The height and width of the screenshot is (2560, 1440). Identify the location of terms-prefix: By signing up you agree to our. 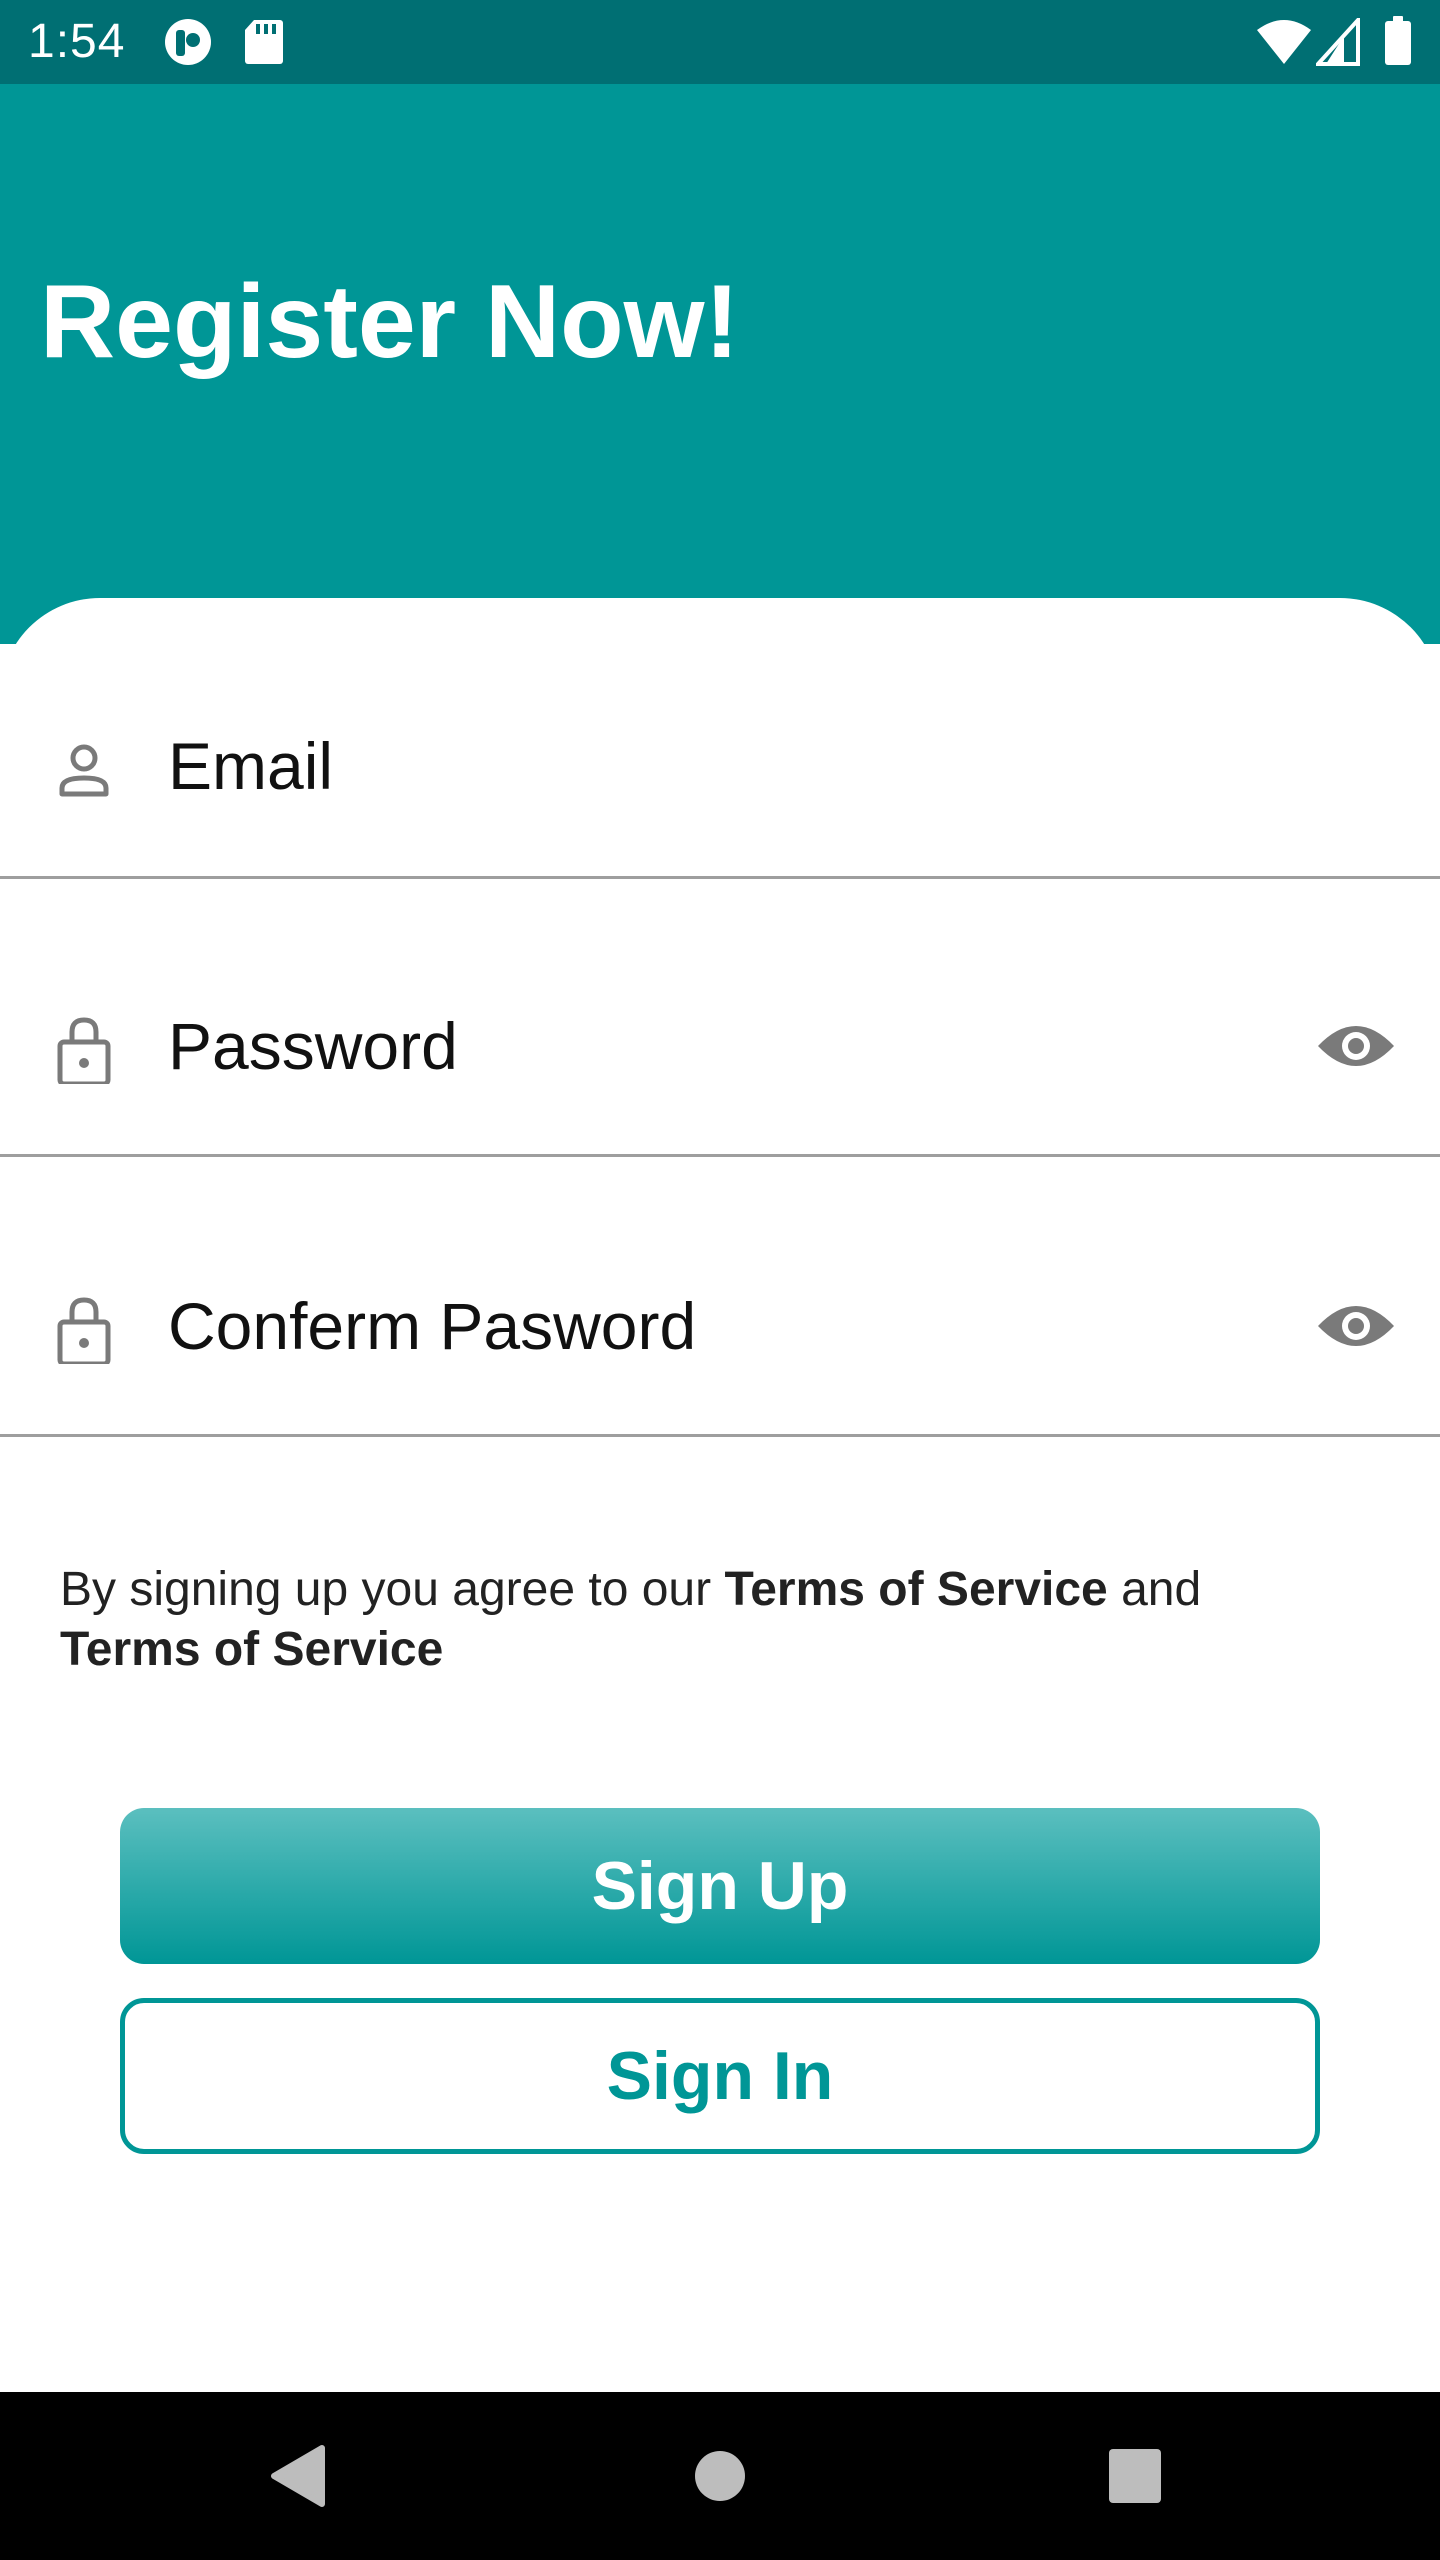
(386, 1589).